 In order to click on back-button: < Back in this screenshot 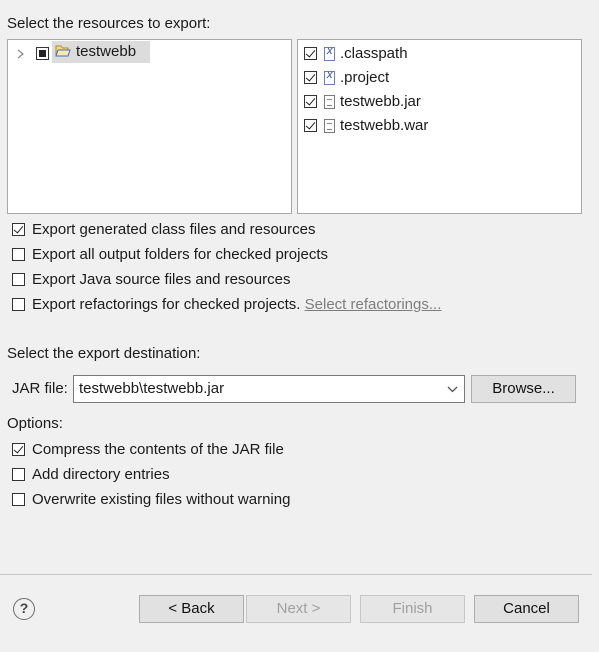, I will do `click(191, 609)`.